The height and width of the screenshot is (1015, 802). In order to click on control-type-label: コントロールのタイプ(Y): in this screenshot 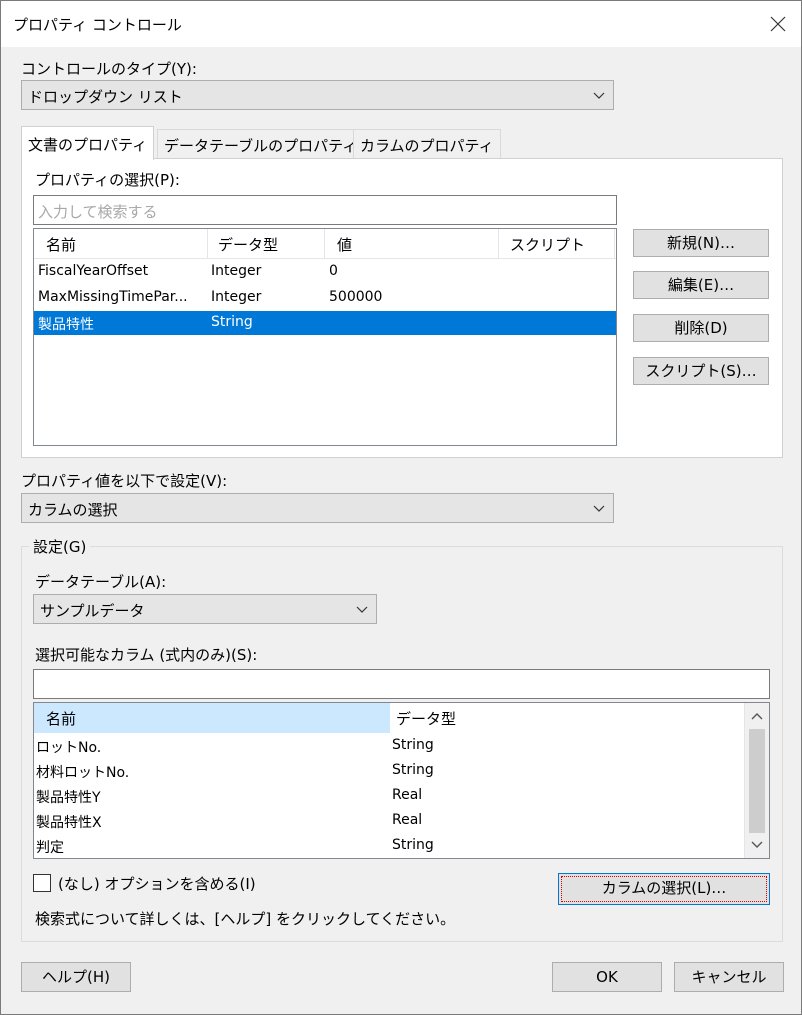, I will do `click(109, 69)`.